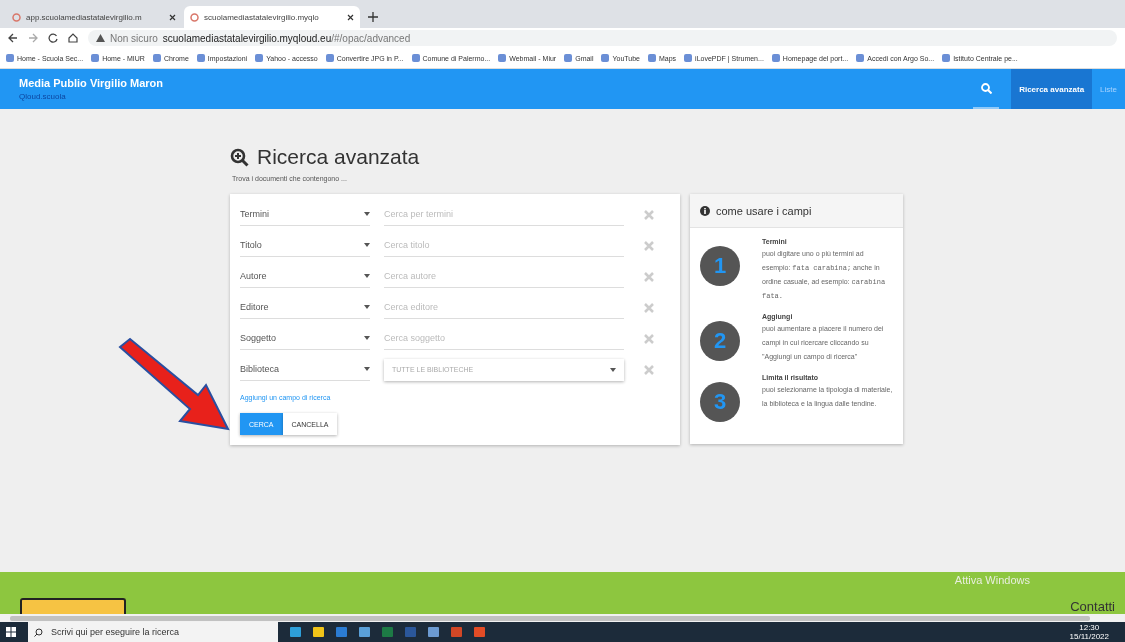 The width and height of the screenshot is (1125, 642). Describe the element at coordinates (1089, 632) in the screenshot. I see `taskbar-clock: 12:30 15/11/2022` at that location.